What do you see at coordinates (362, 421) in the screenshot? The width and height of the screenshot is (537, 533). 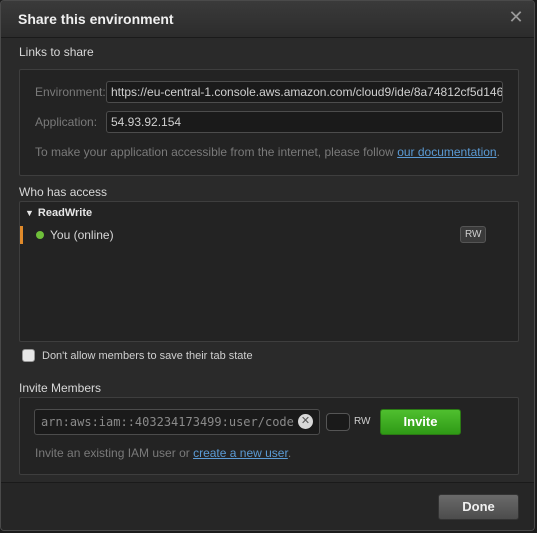 I see `toggle-label: RW` at bounding box center [362, 421].